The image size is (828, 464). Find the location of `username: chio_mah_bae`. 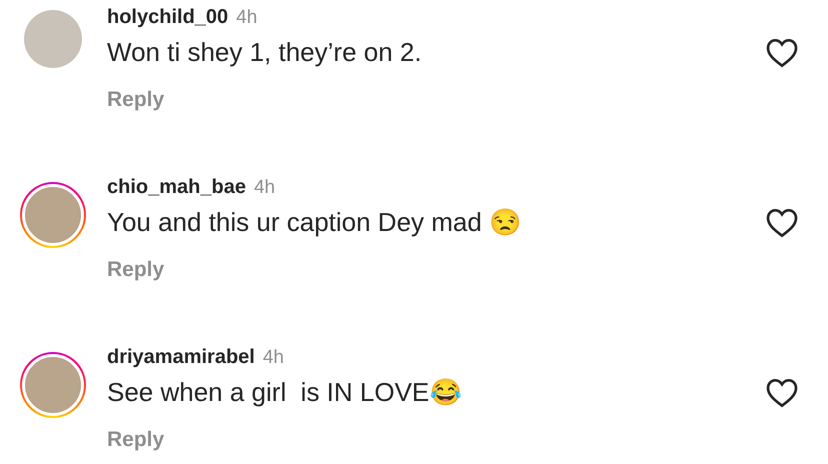

username: chio_mah_bae is located at coordinates (176, 187).